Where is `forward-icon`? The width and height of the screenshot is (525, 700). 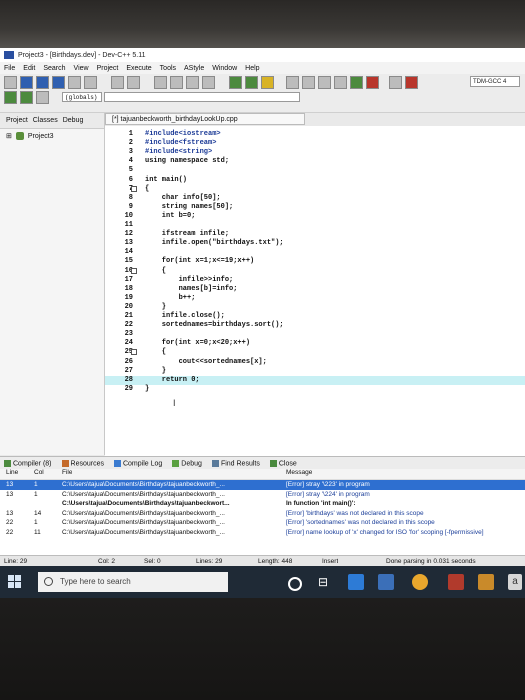 forward-icon is located at coordinates (251, 82).